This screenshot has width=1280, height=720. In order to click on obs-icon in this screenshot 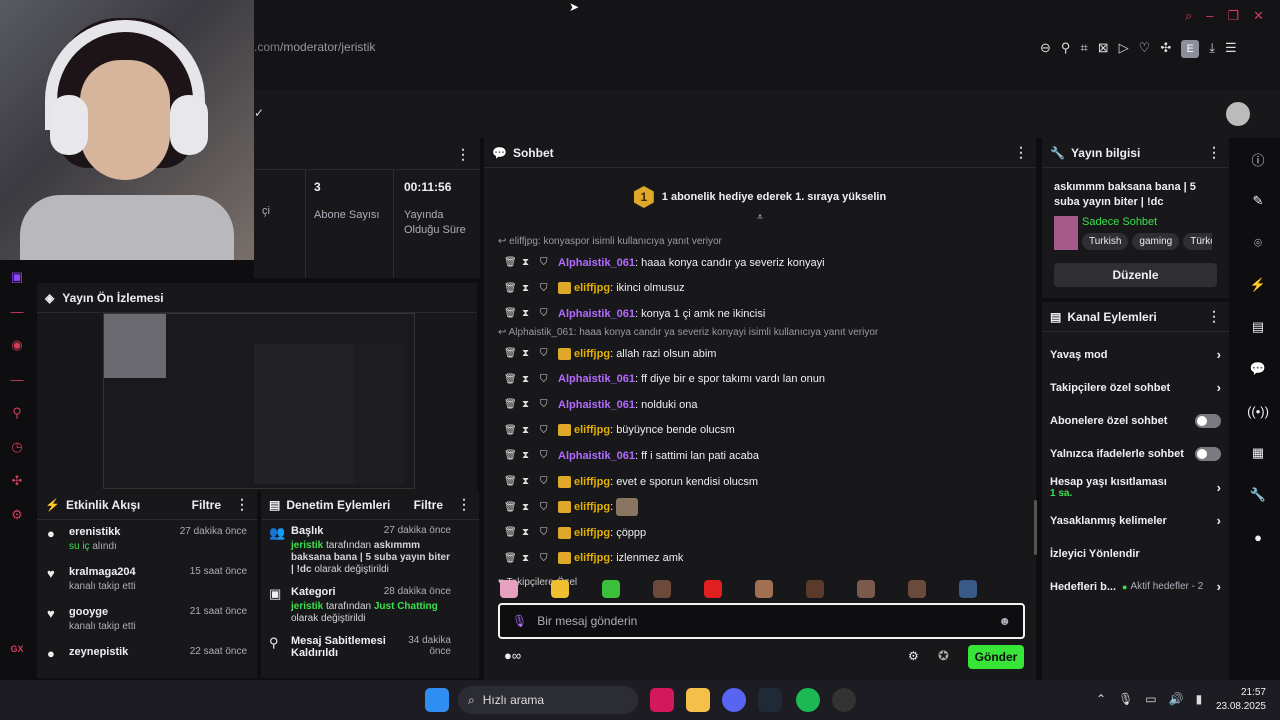, I will do `click(844, 700)`.